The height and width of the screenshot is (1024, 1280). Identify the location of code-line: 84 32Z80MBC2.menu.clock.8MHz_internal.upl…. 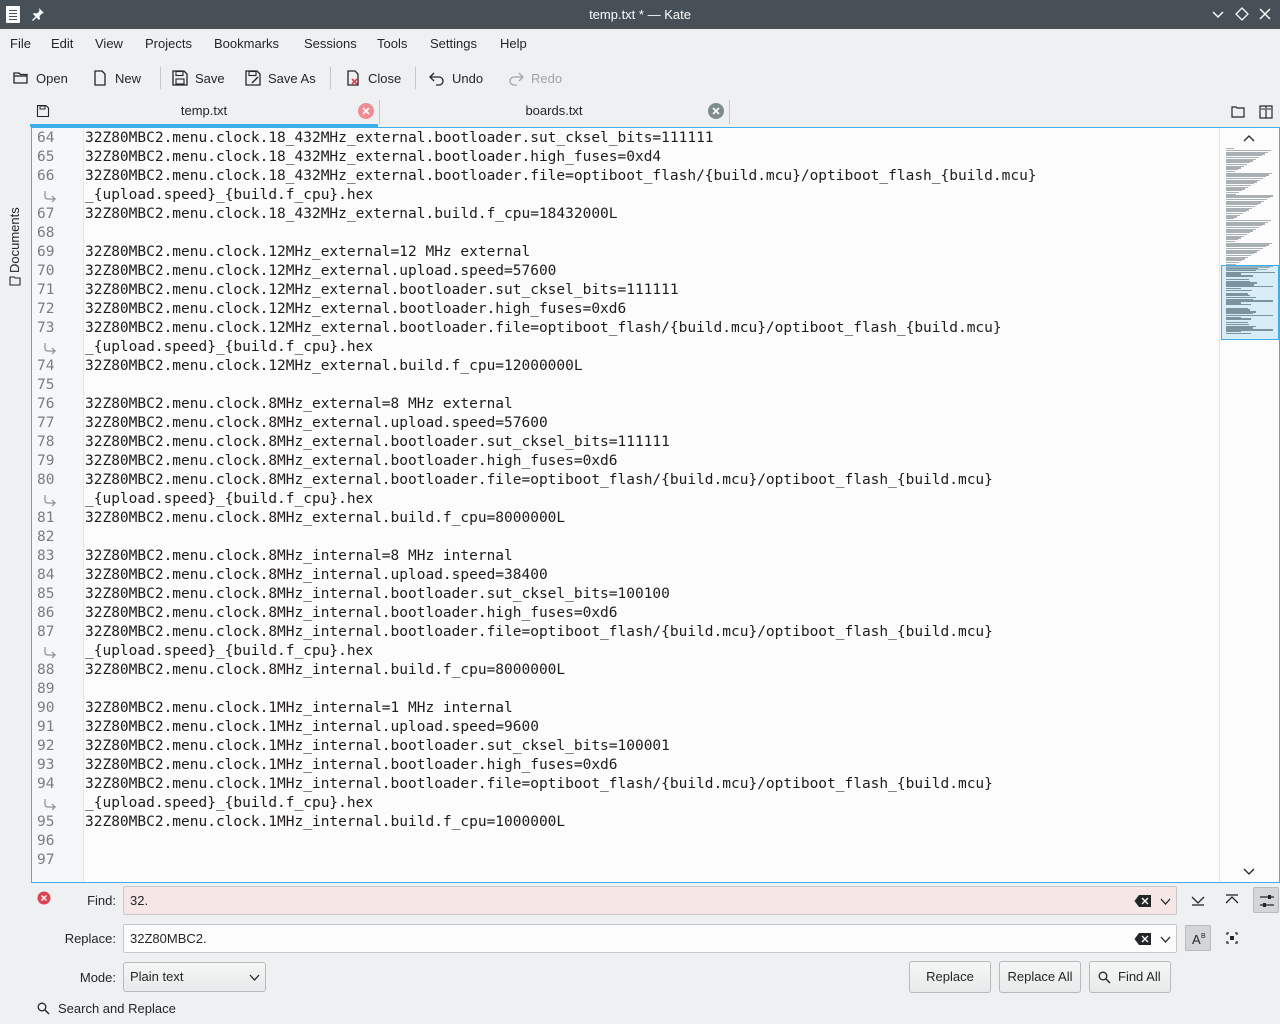
(624, 575).